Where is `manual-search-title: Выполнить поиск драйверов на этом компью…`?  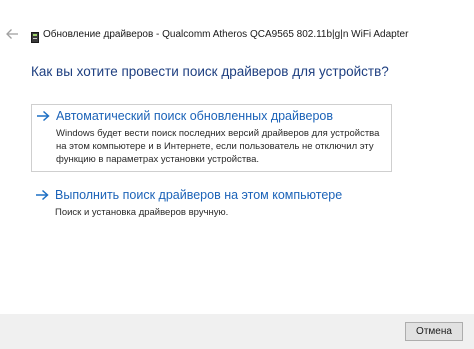
manual-search-title: Выполнить поиск драйверов на этом компью… is located at coordinates (199, 195).